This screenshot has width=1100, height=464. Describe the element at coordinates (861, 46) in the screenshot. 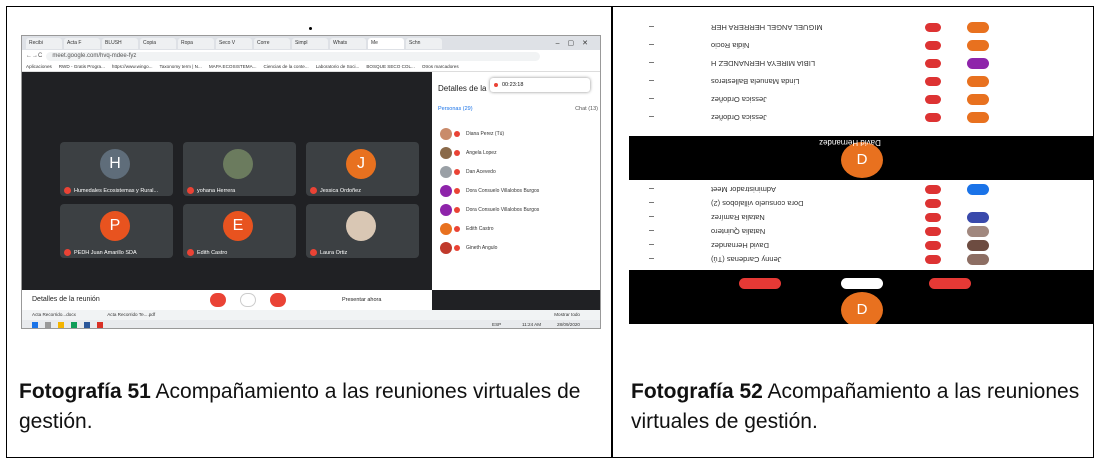

I see `list-item: Nidia Rocio` at that location.